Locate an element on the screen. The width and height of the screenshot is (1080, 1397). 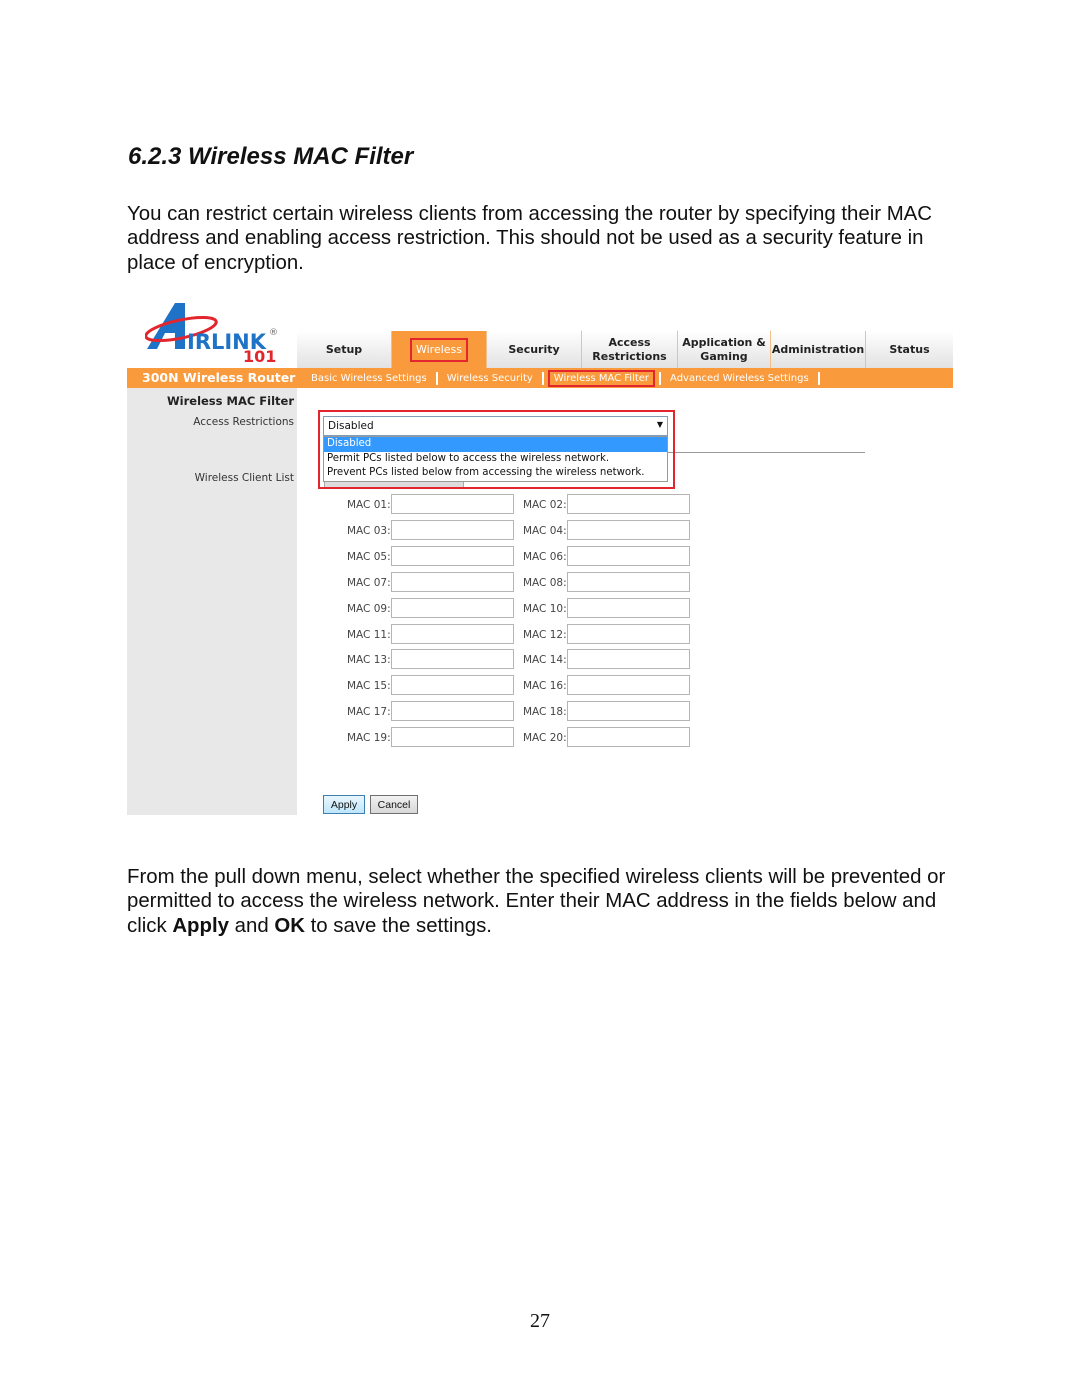
mac-label: MAC 11: is located at coordinates (369, 634).